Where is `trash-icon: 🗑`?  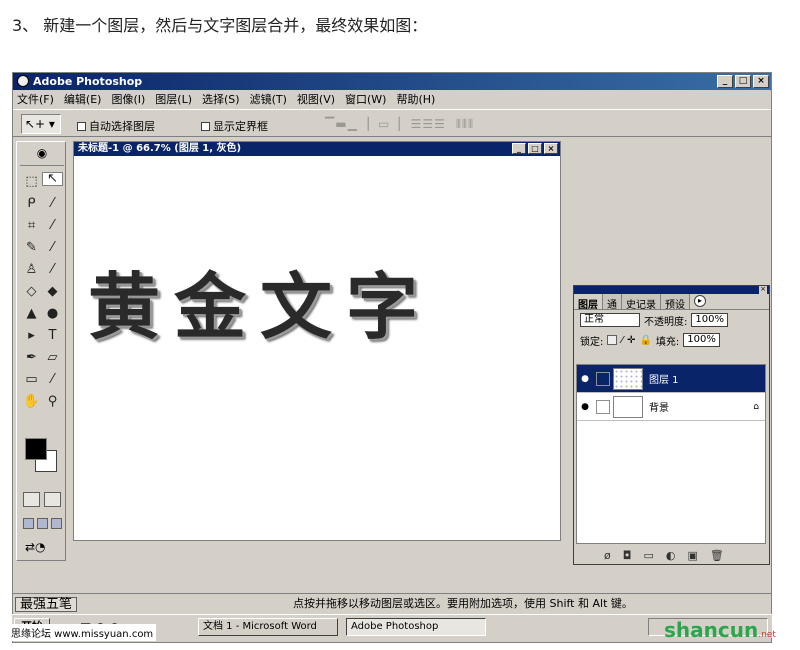
trash-icon: 🗑 is located at coordinates (717, 555).